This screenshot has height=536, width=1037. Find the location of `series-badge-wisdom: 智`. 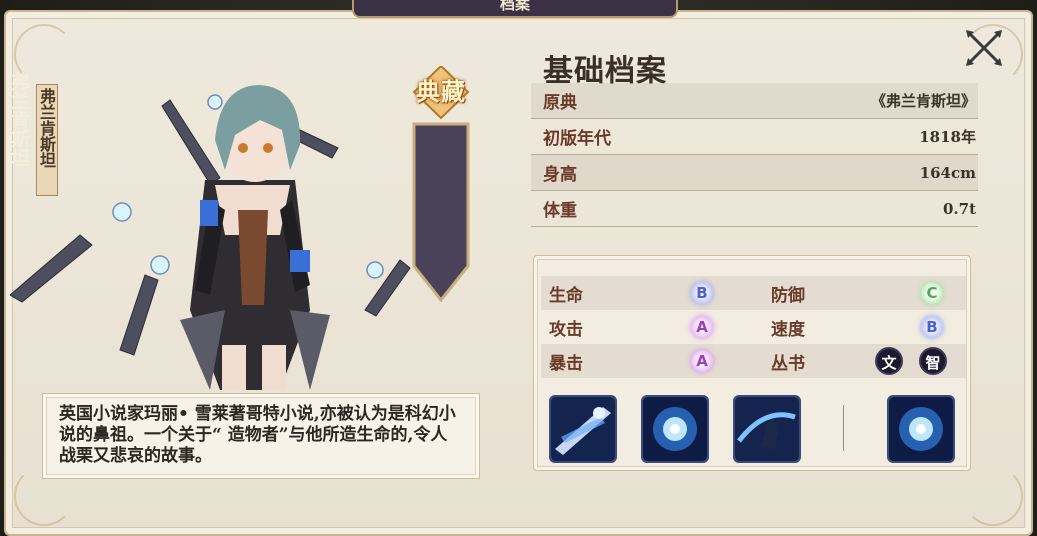

series-badge-wisdom: 智 is located at coordinates (933, 361).